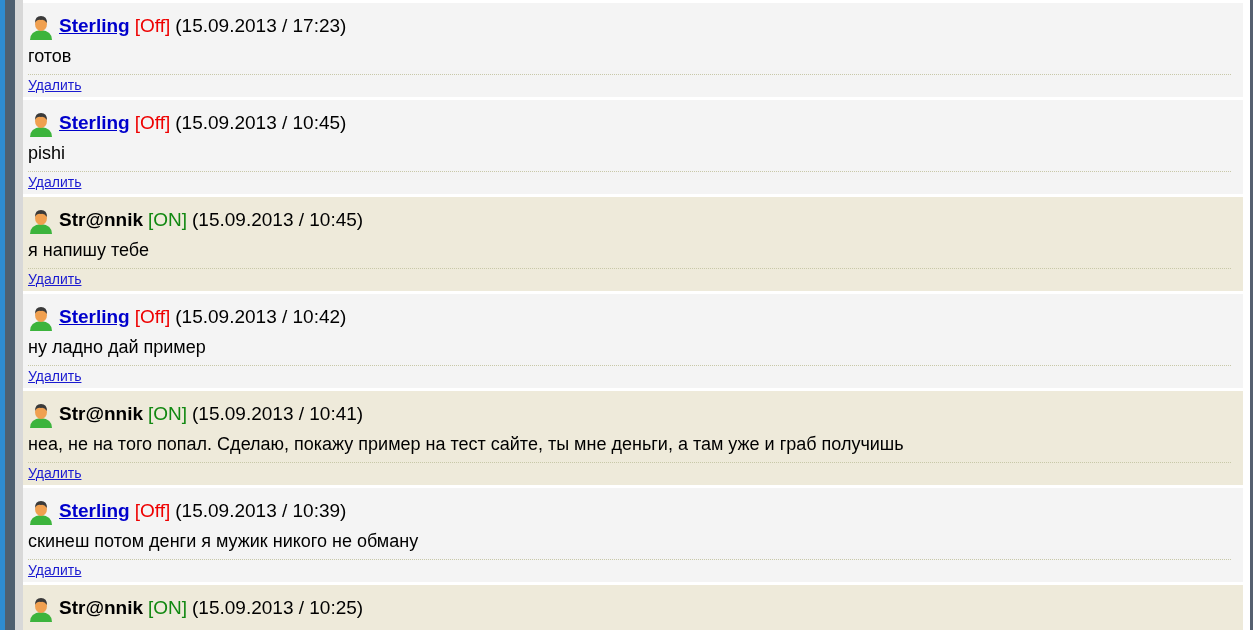  I want to click on message-text: pishi, so click(47, 154).